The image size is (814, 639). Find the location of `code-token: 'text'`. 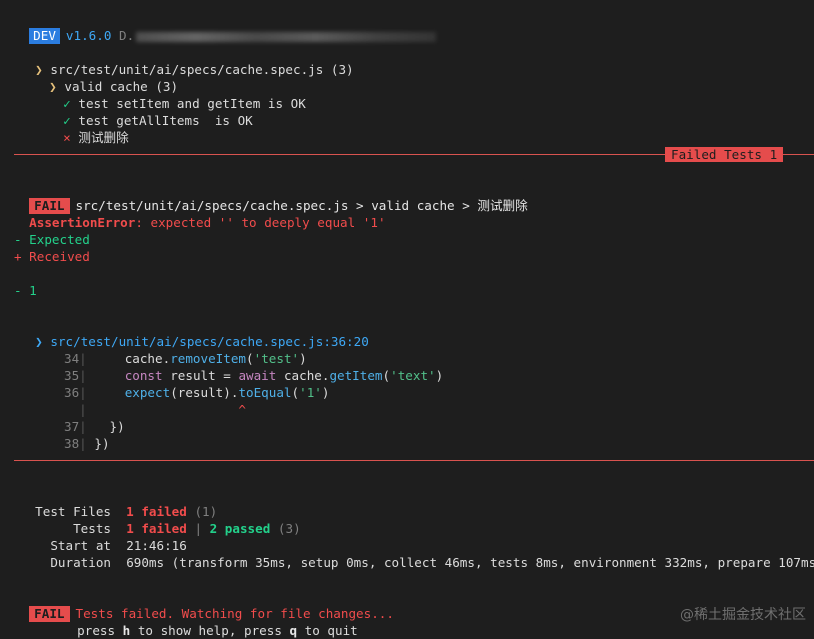

code-token: 'text' is located at coordinates (413, 375).